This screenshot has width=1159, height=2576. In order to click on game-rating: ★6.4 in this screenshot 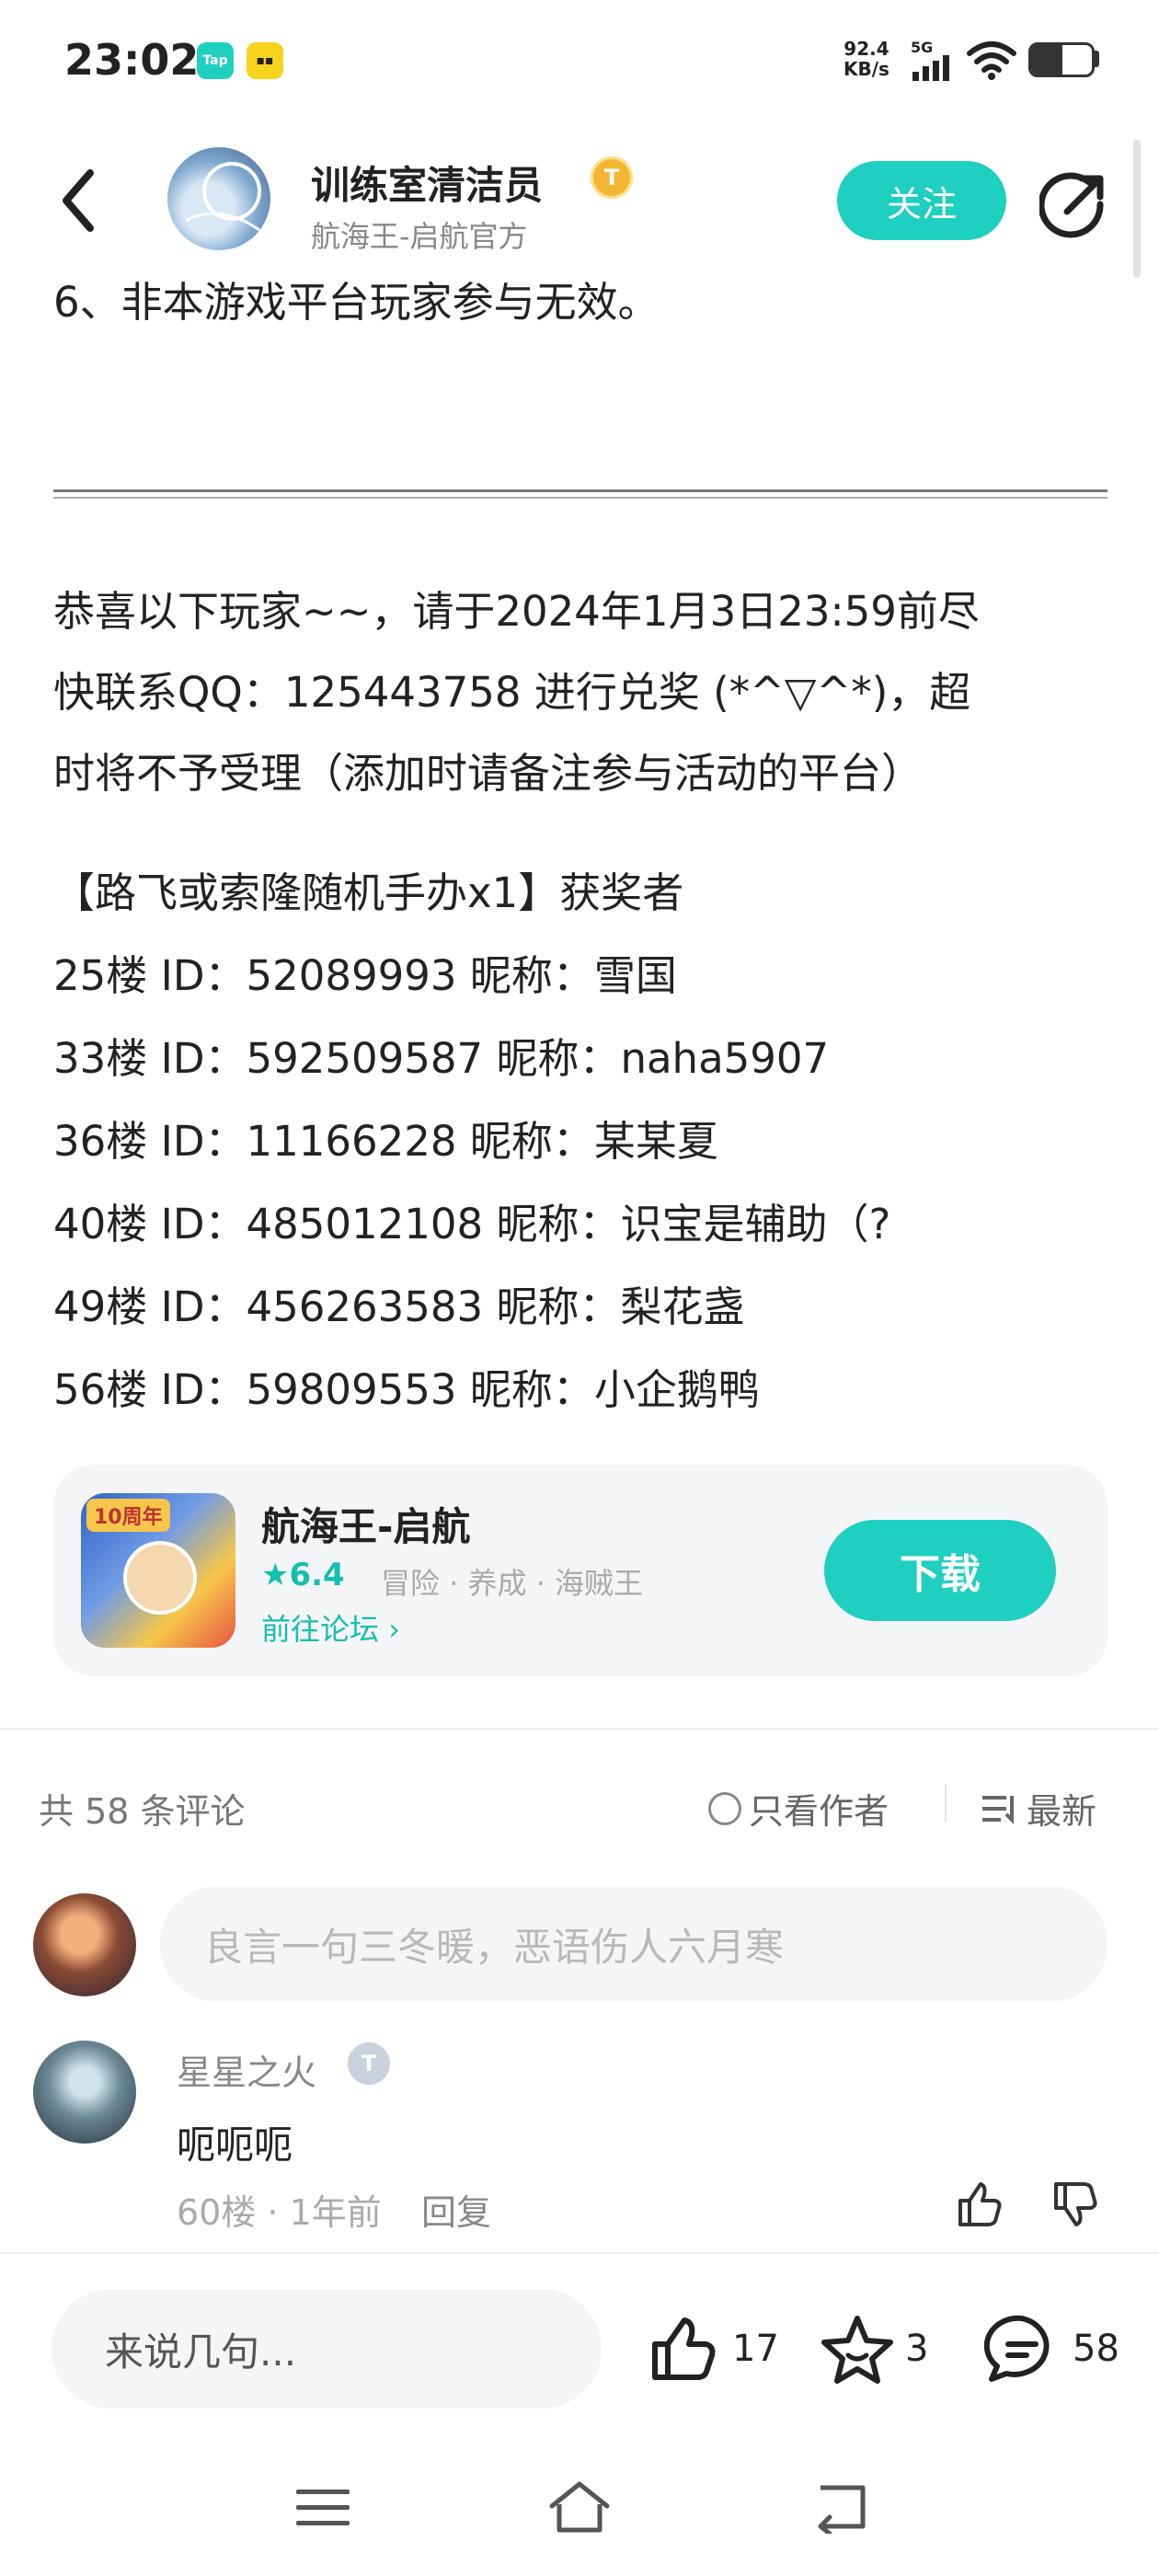, I will do `click(303, 1575)`.